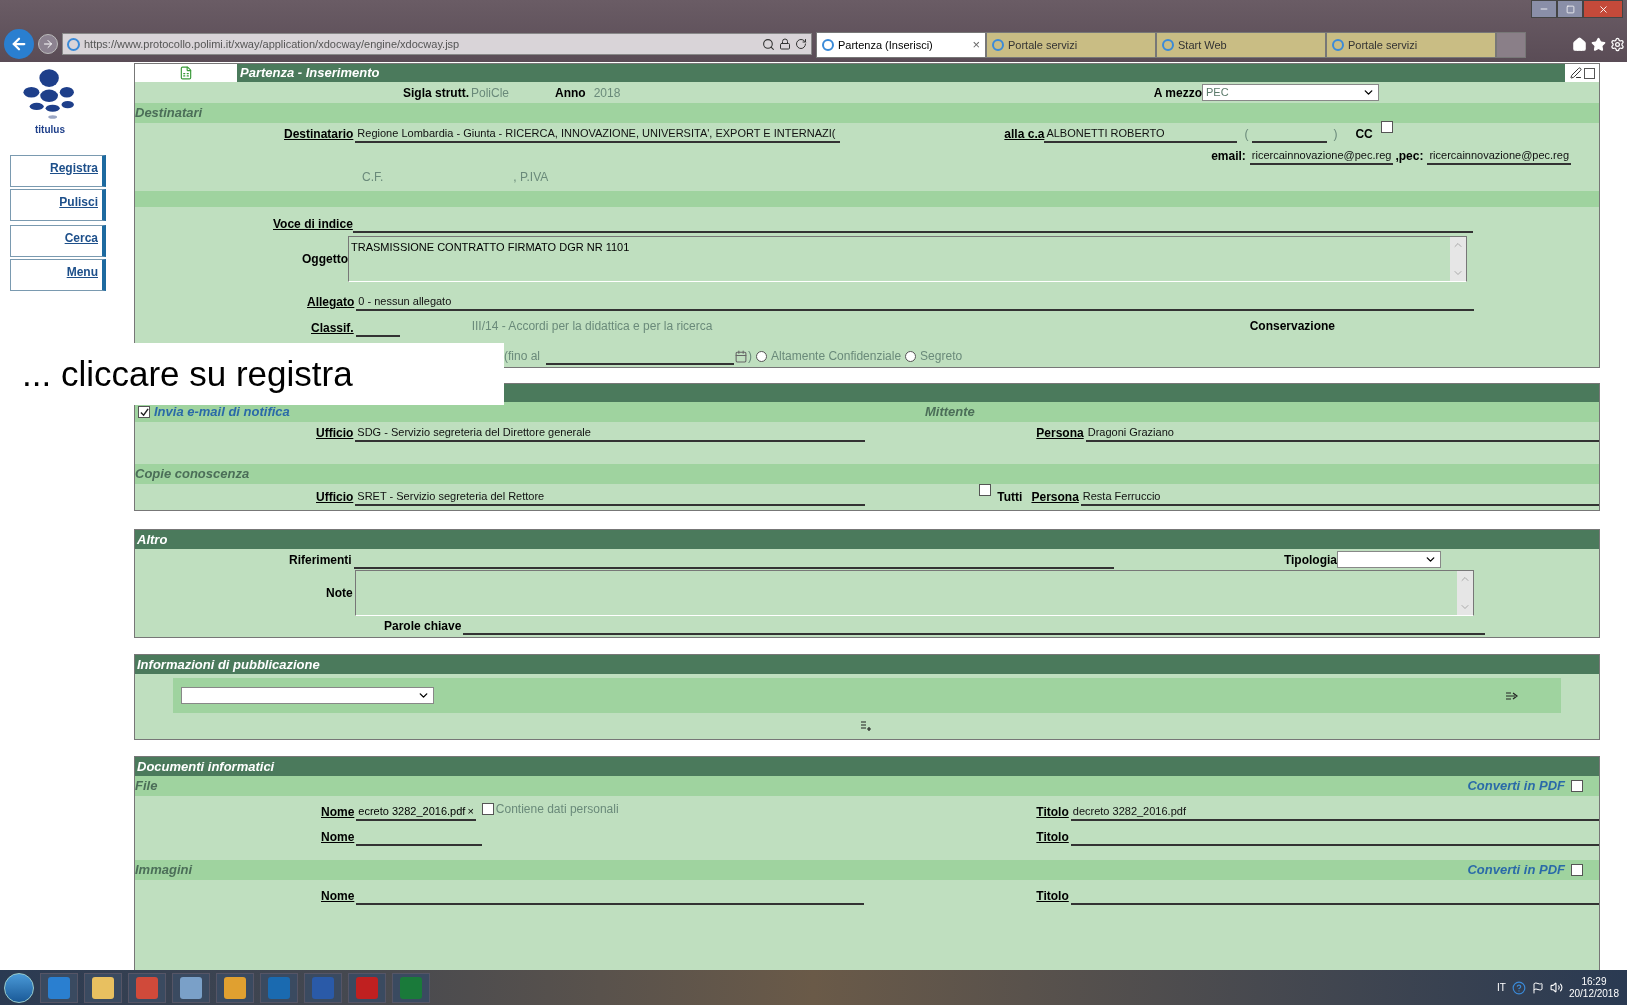  I want to click on tab-label: Partenza (Inserisci), so click(886, 45).